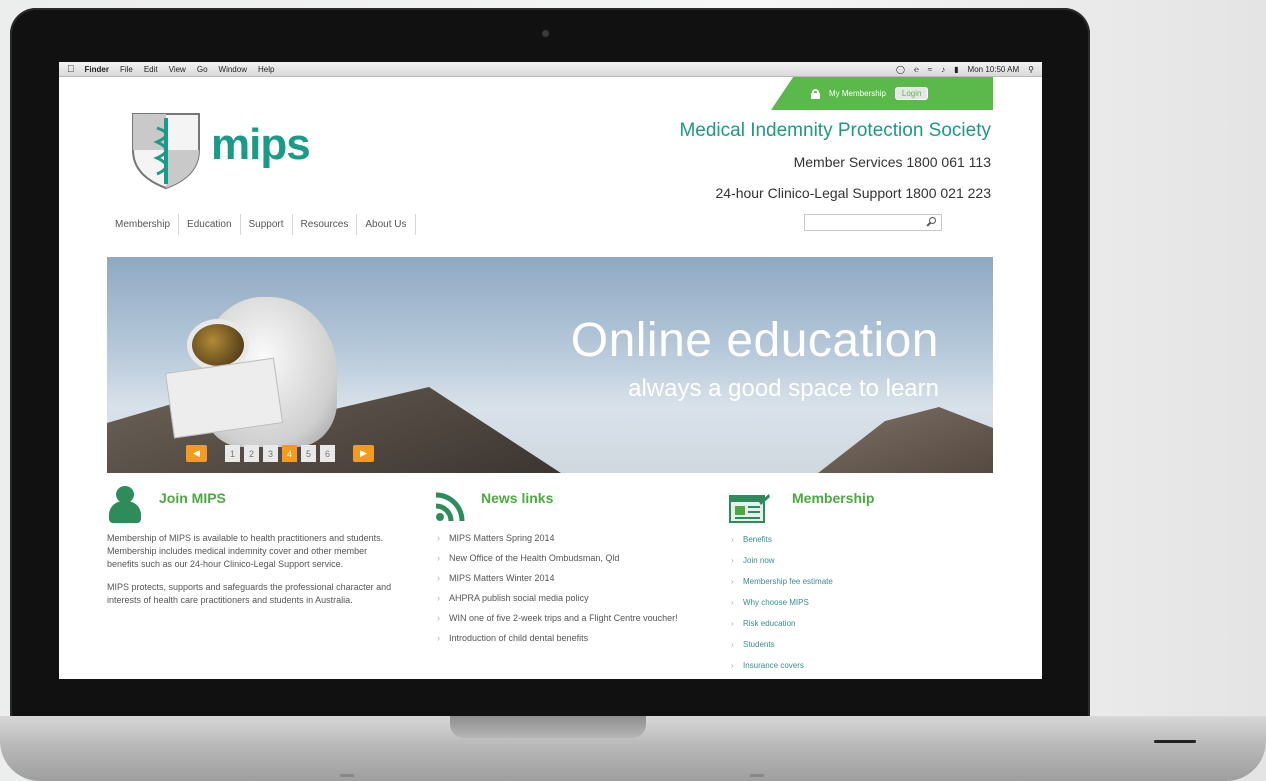 This screenshot has height=781, width=1266. I want to click on membership-login-bar: My Membership Login, so click(882, 93).